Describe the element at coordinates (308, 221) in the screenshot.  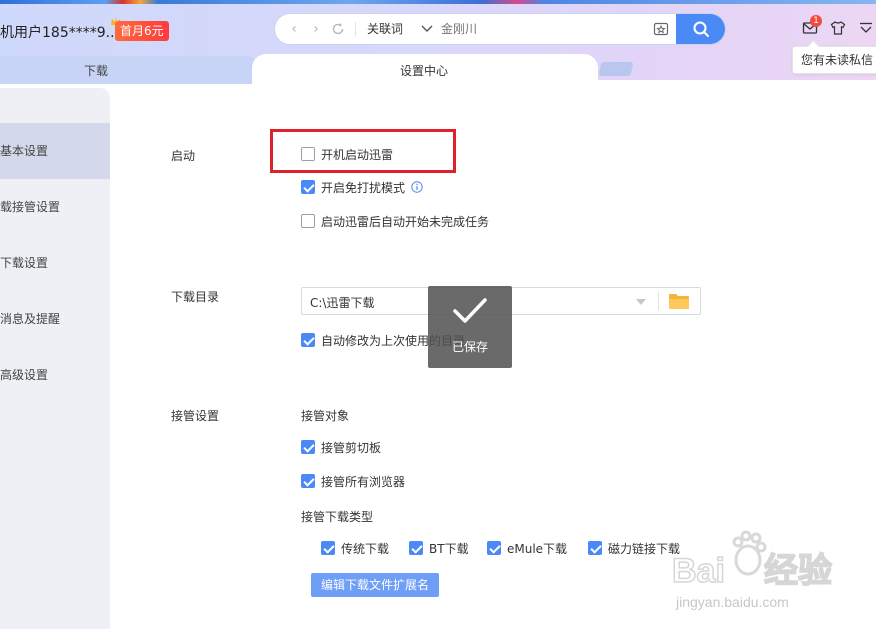
I see `resume-checkbox` at that location.